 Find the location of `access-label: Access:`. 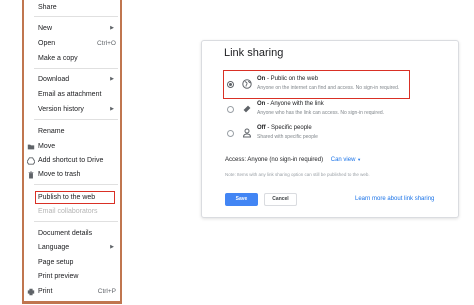

access-label: Access: is located at coordinates (236, 160).